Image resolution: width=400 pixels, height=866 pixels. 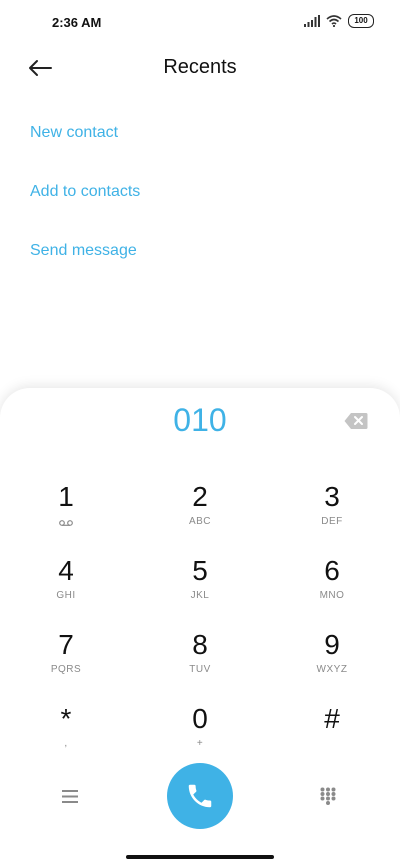 I want to click on key-digit: 0, so click(x=200, y=718).